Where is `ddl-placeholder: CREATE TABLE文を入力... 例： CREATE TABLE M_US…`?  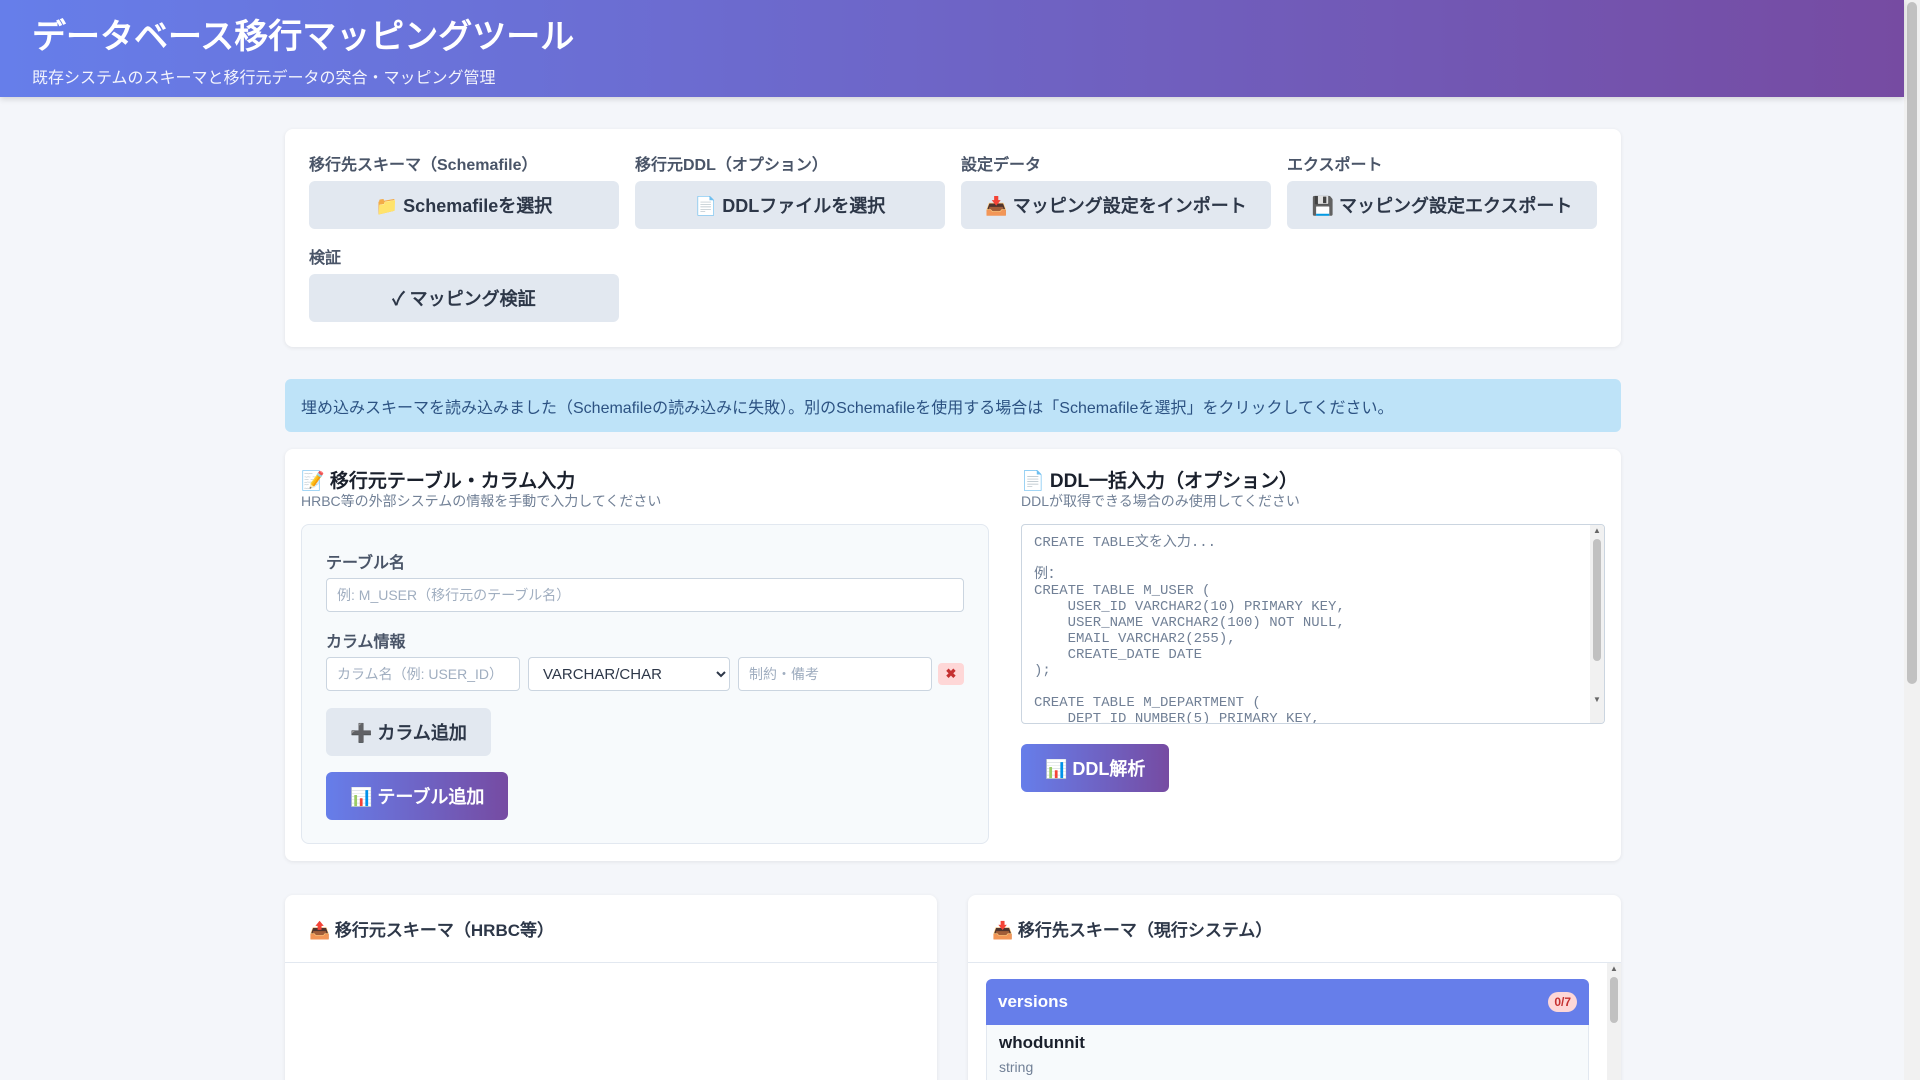
ddl-placeholder: CREATE TABLE文を入力... 例： CREATE TABLE M_US… is located at coordinates (1189, 629).